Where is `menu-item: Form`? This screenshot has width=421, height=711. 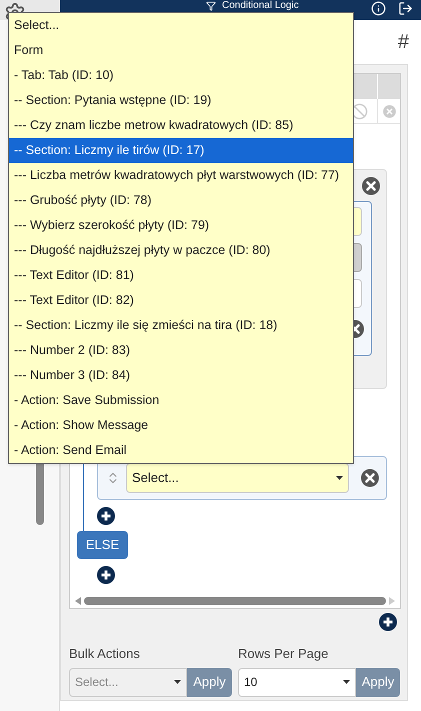
menu-item: Form is located at coordinates (181, 50).